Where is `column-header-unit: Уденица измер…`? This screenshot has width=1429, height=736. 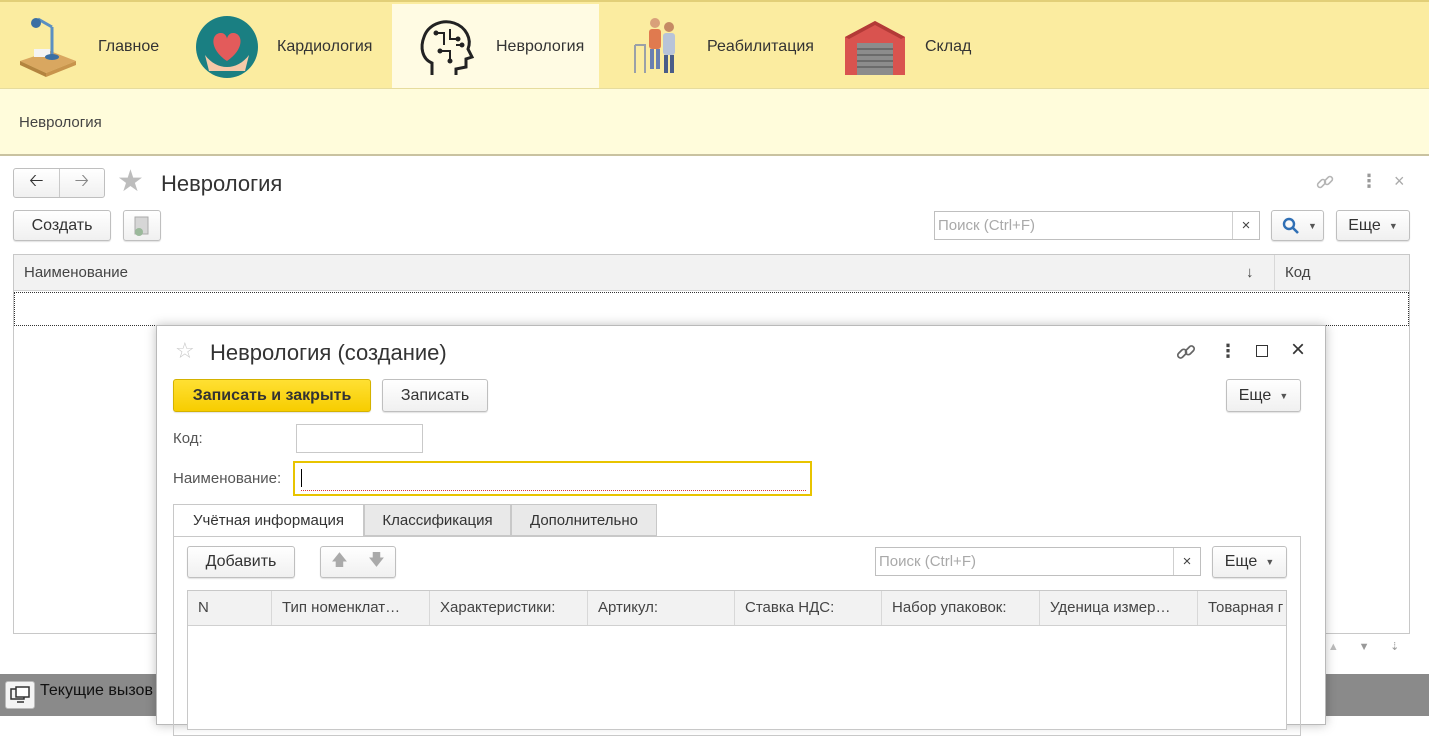 column-header-unit: Уденица измер… is located at coordinates (1110, 607).